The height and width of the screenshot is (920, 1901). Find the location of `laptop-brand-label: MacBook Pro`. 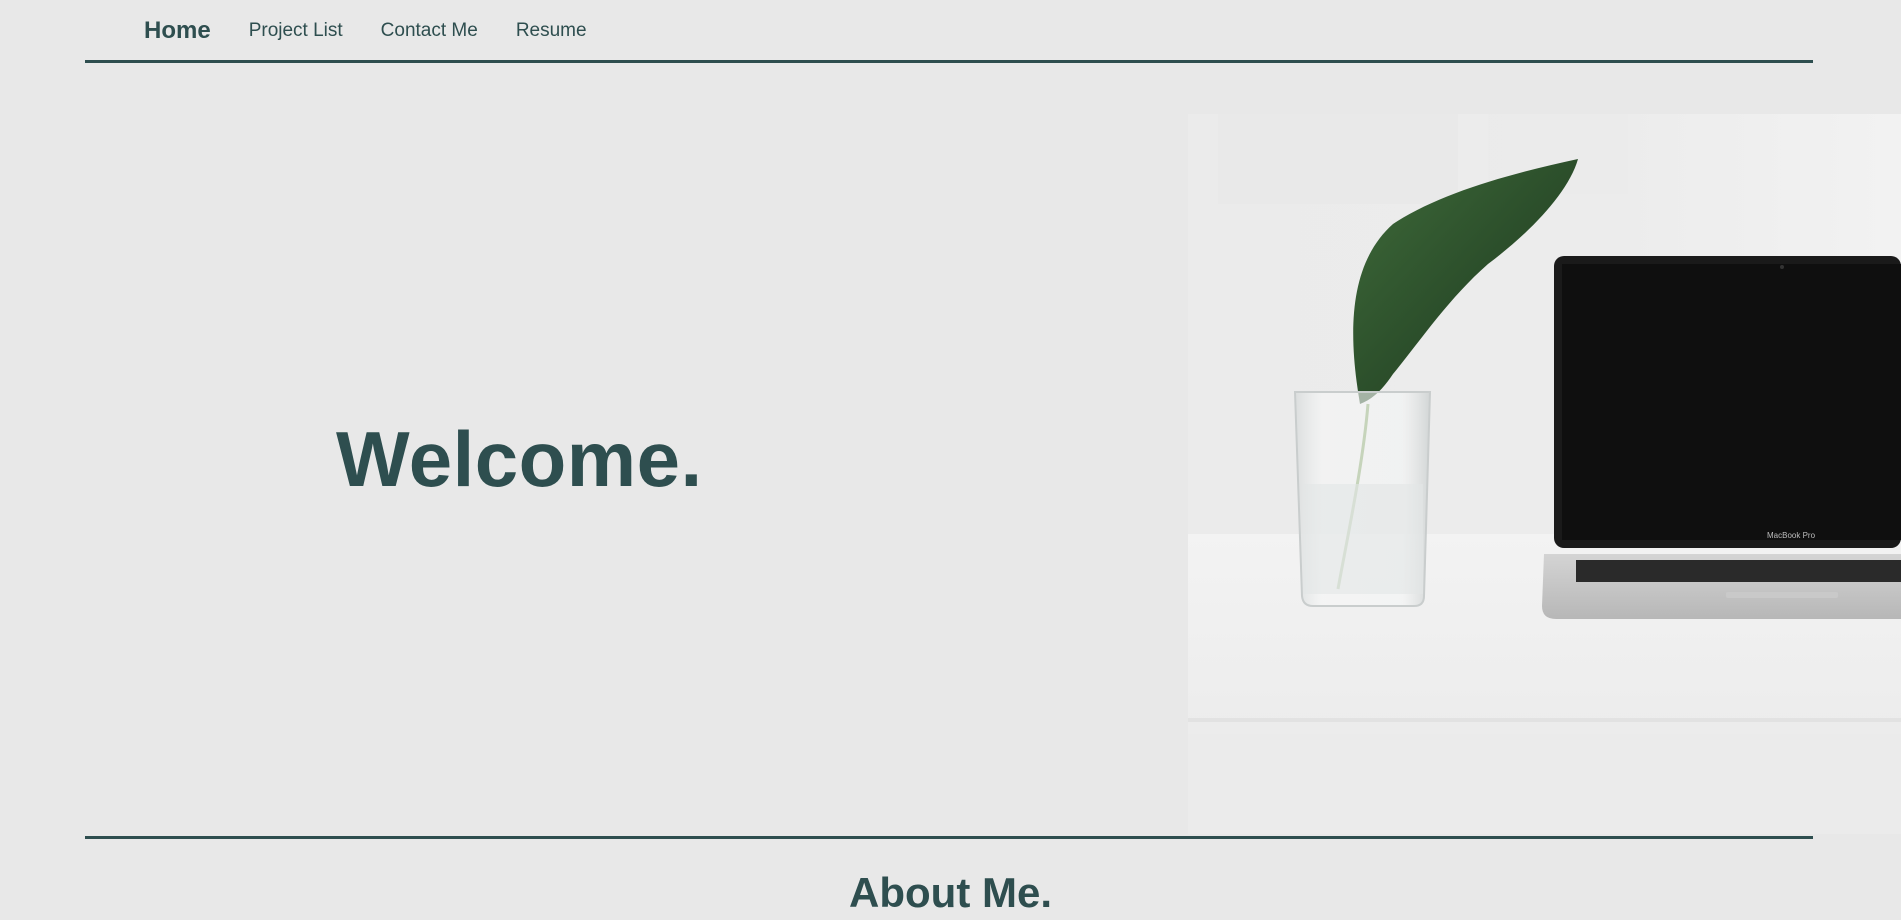

laptop-brand-label: MacBook Pro is located at coordinates (1791, 535).